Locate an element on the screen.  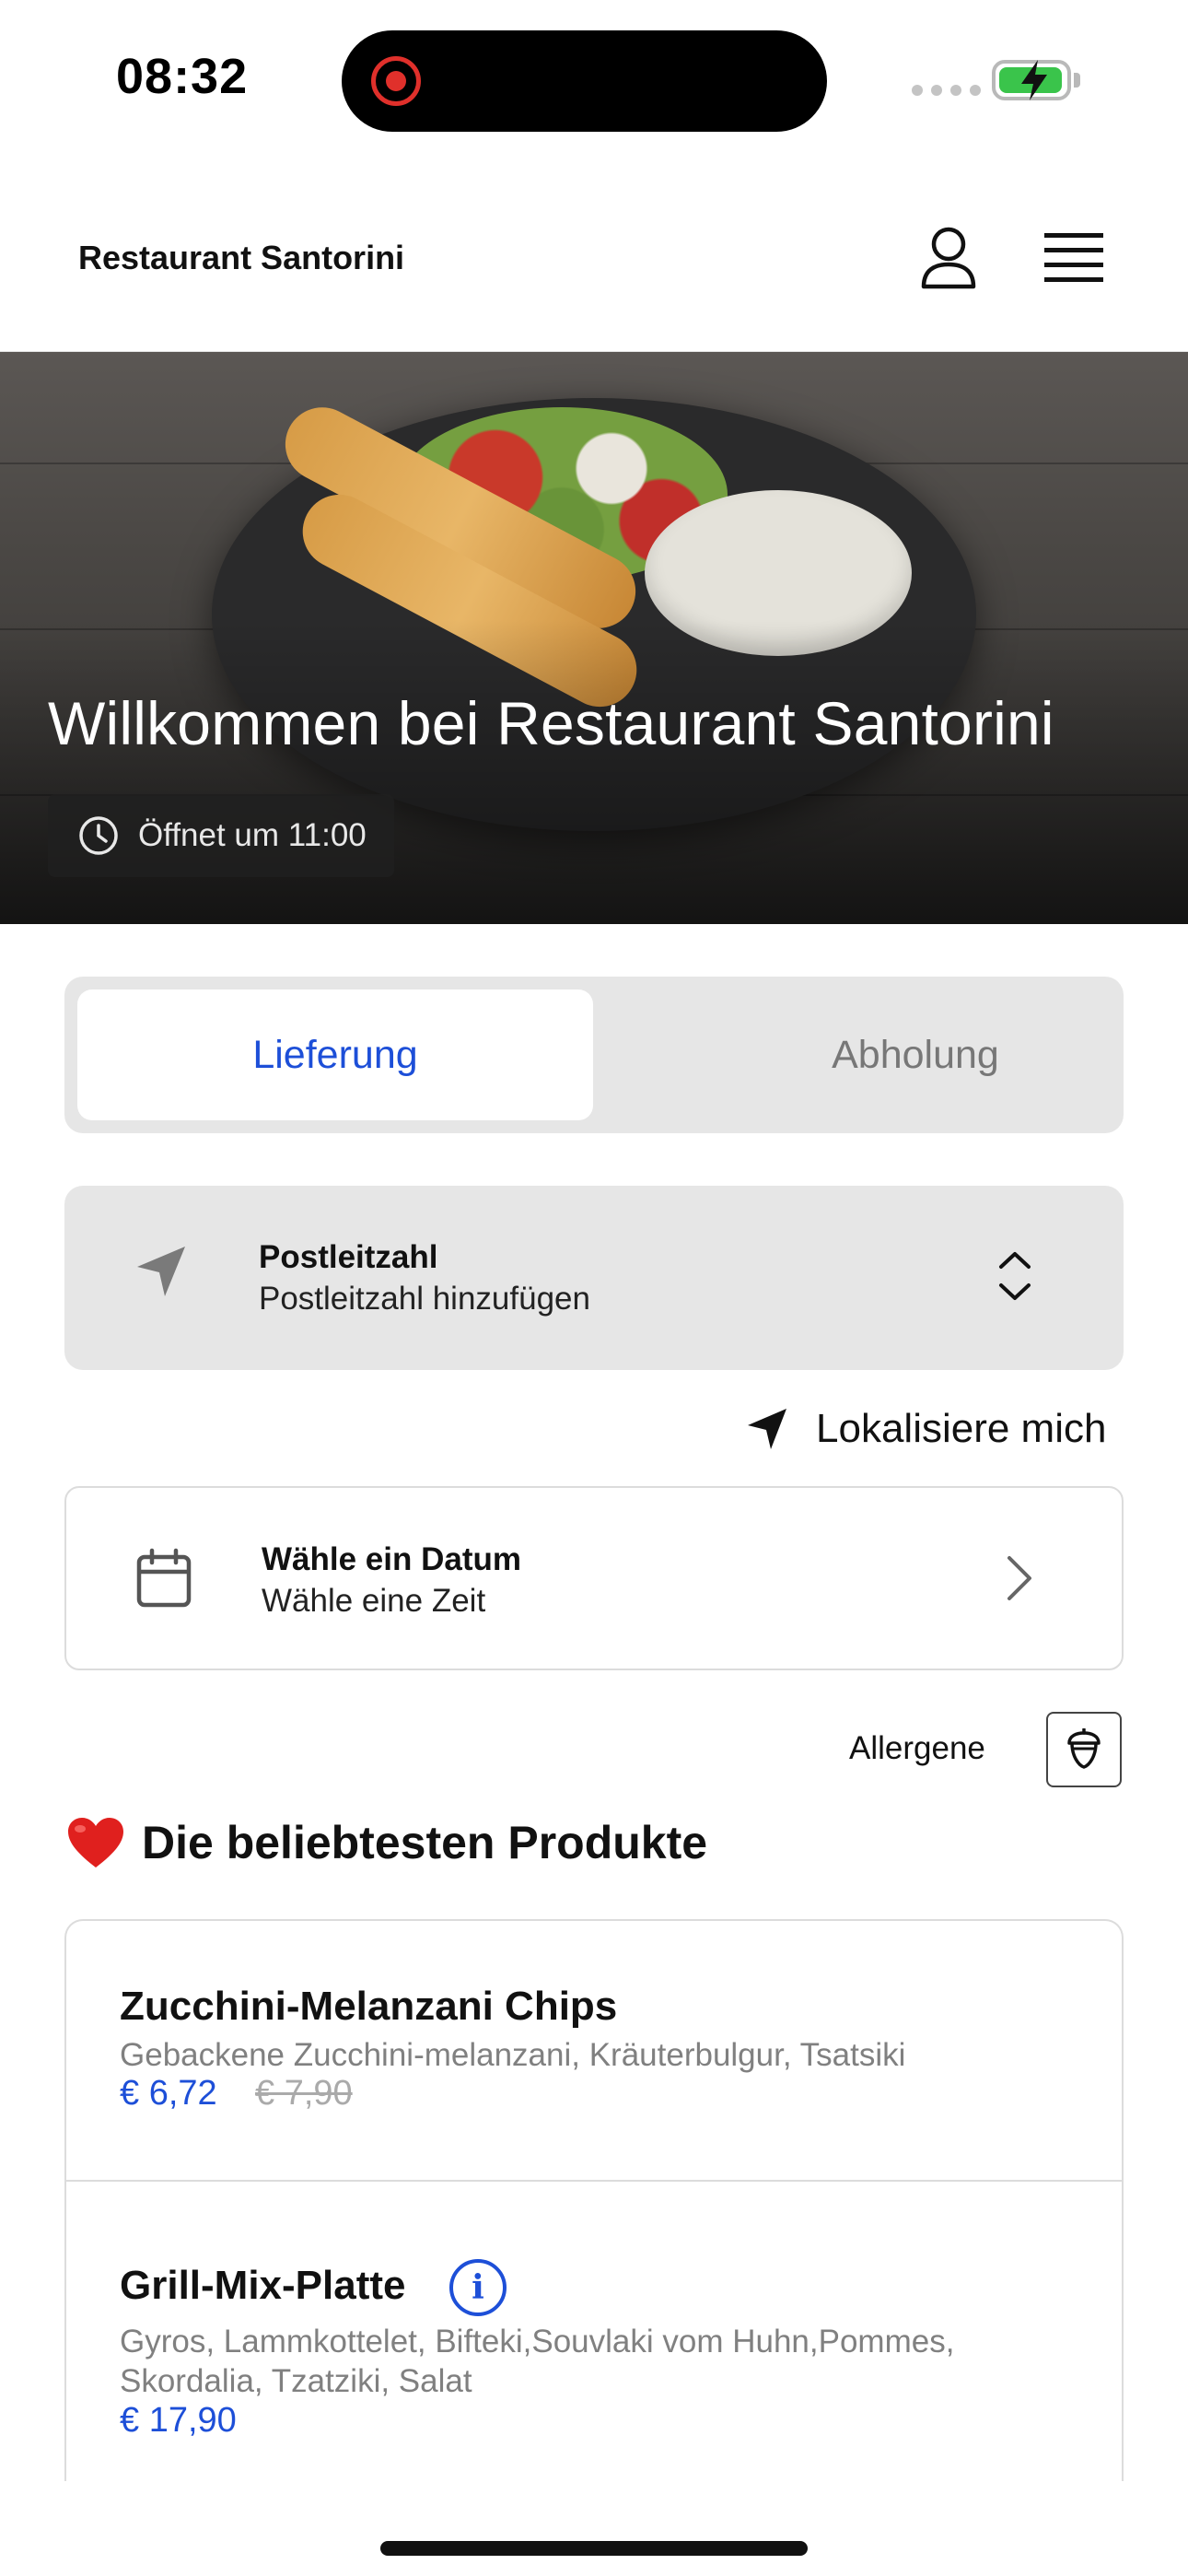
chevron-right-icon is located at coordinates (1019, 1578).